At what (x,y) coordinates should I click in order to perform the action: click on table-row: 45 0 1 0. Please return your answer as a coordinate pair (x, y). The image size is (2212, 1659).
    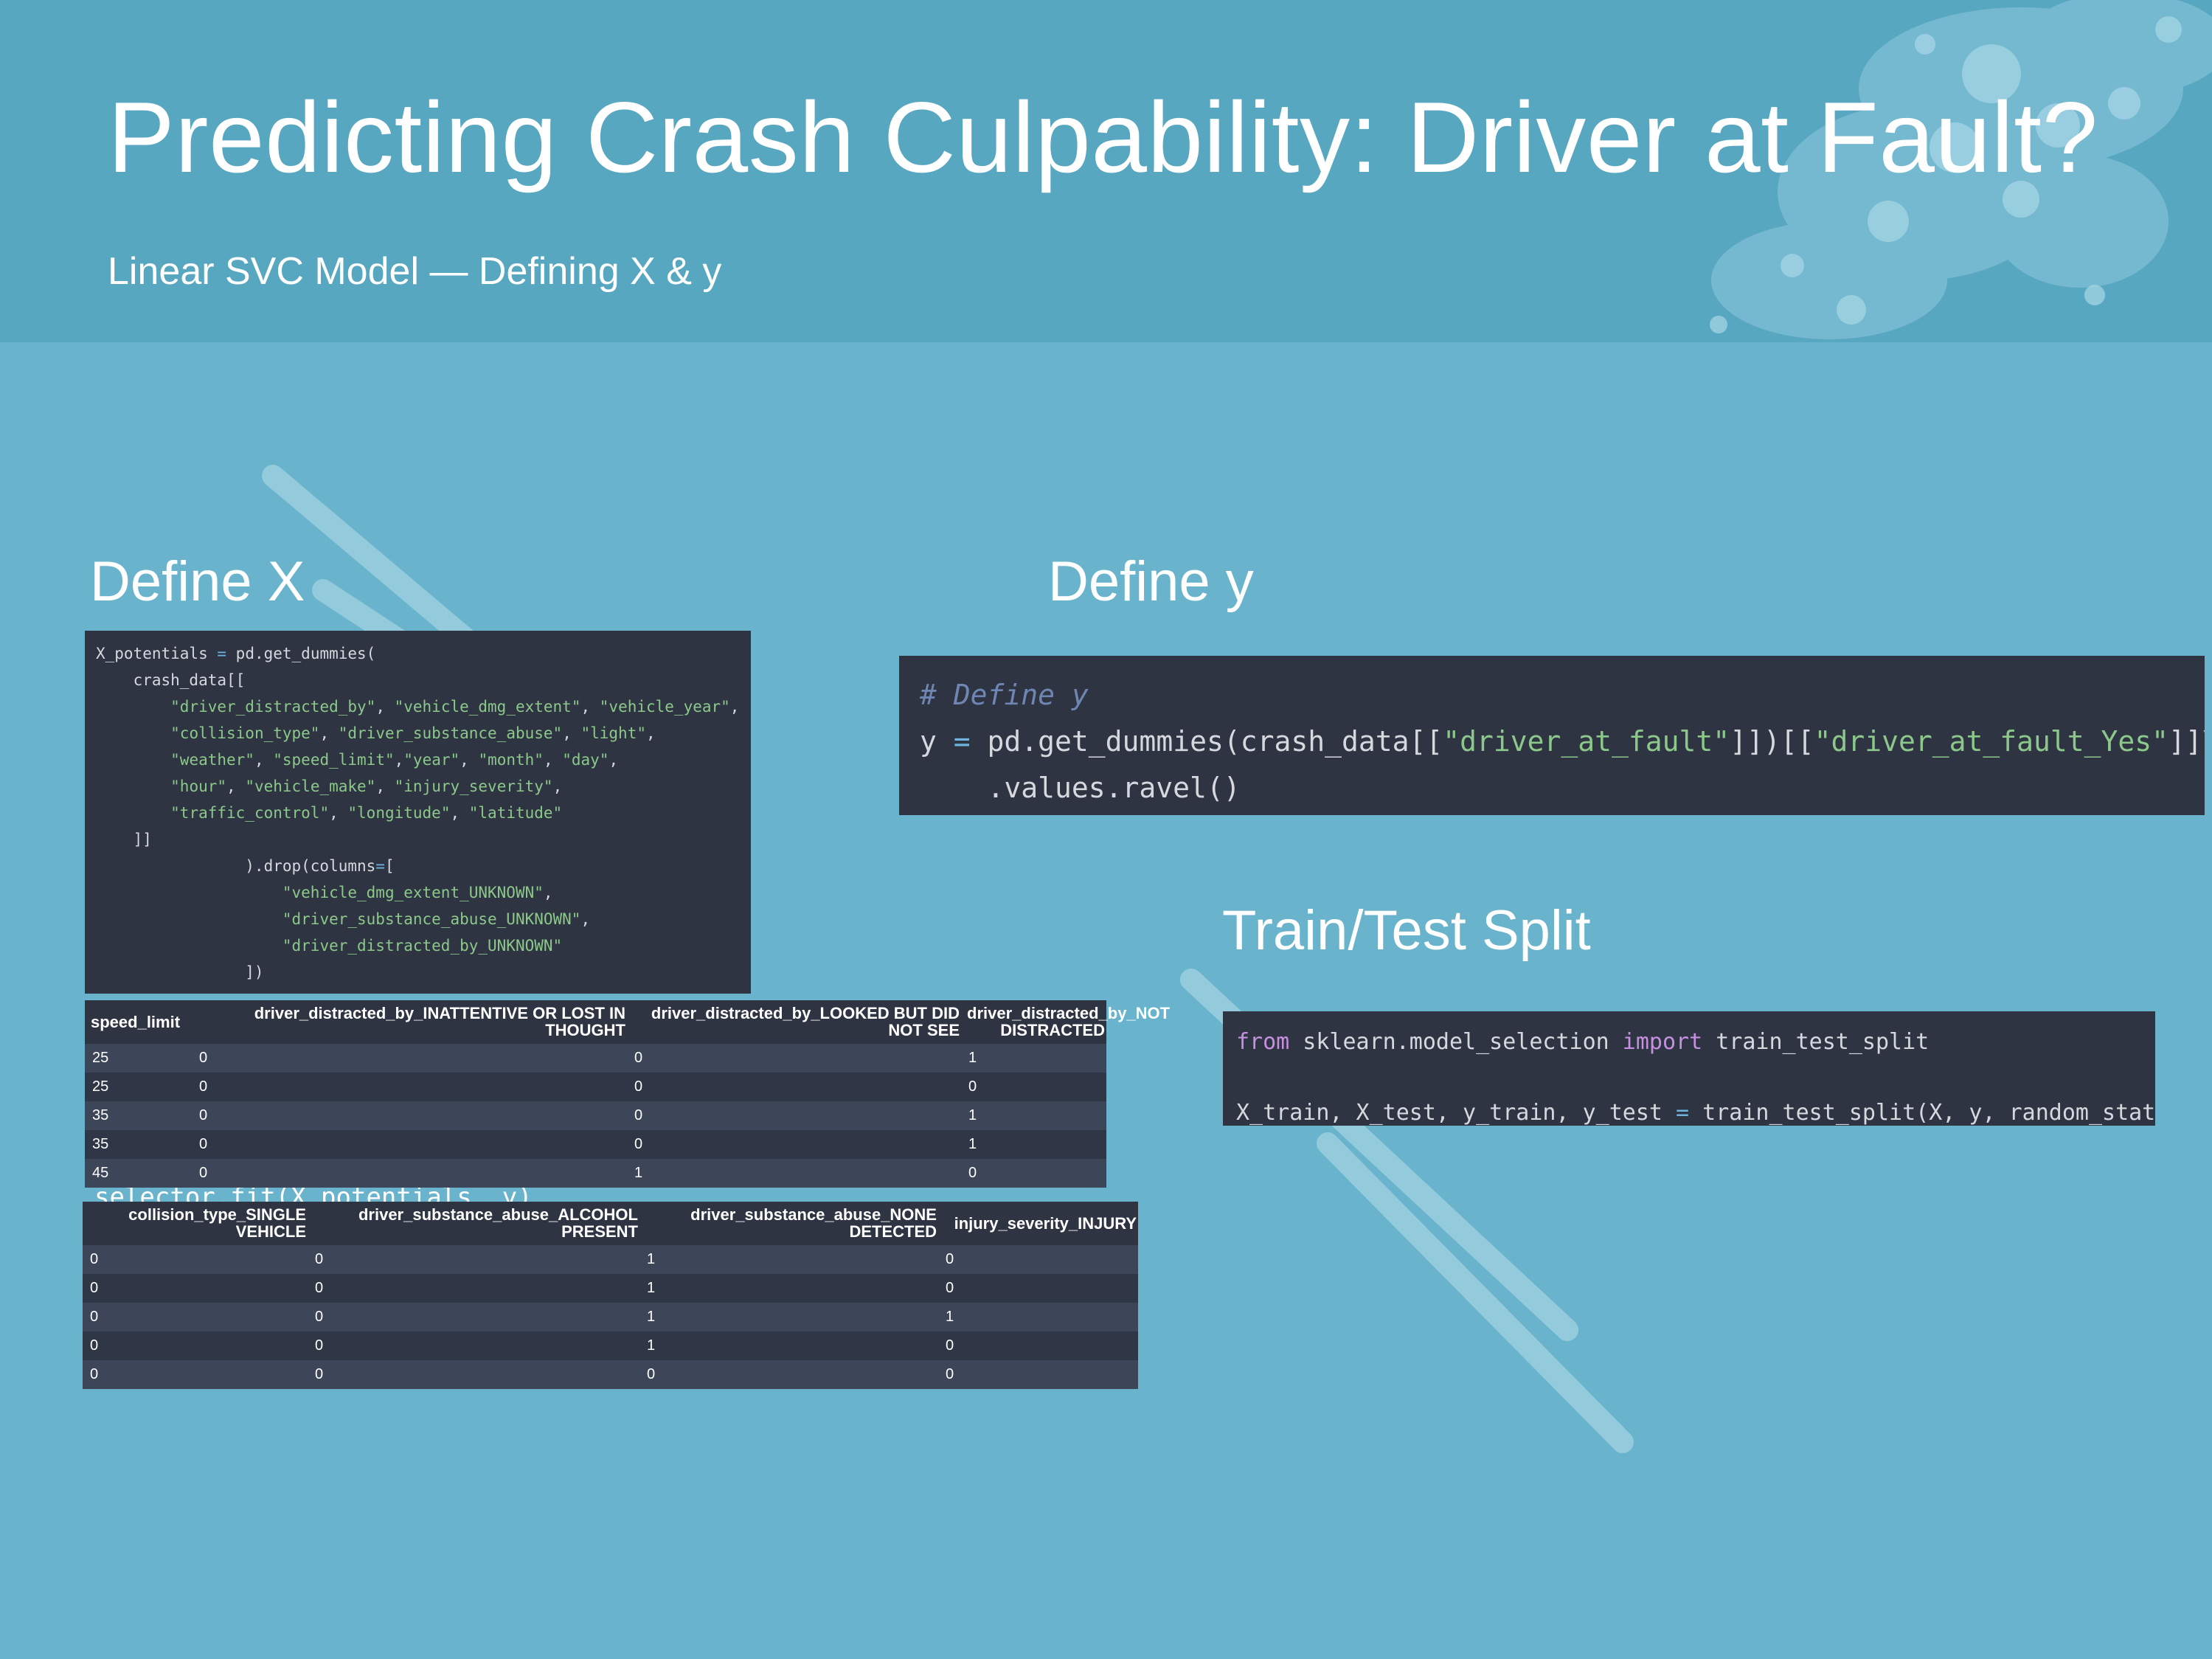
    Looking at the image, I should click on (595, 1173).